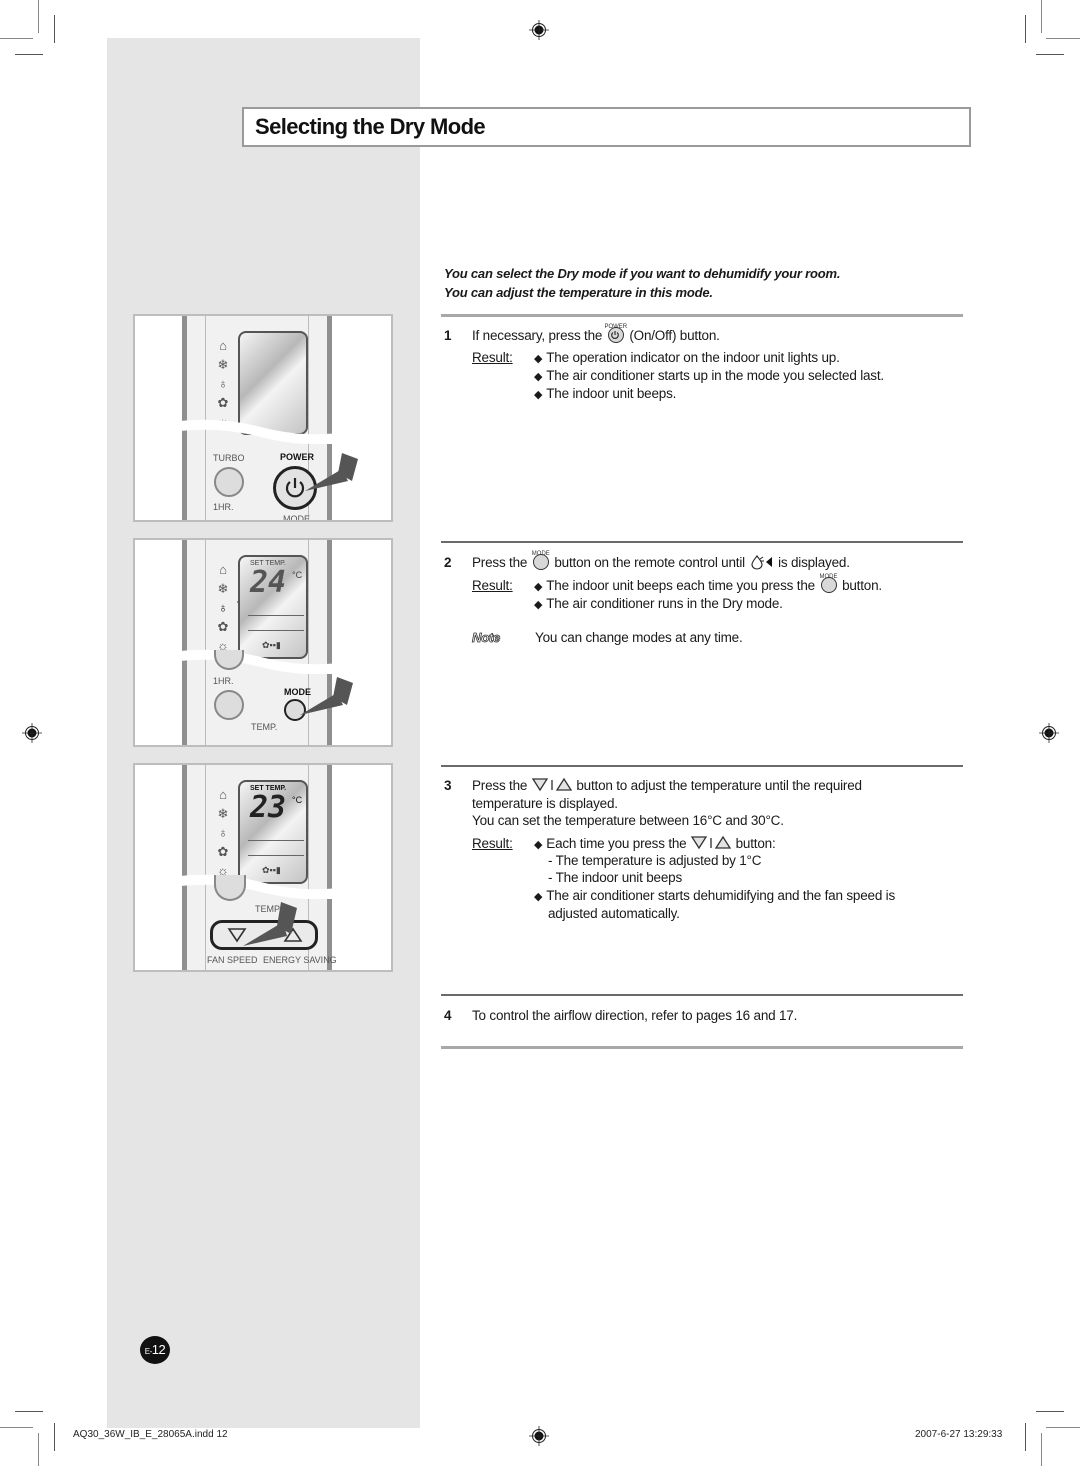 This screenshot has height=1466, width=1080. What do you see at coordinates (814, 562) in the screenshot?
I see `step-text-after: is displayed.` at bounding box center [814, 562].